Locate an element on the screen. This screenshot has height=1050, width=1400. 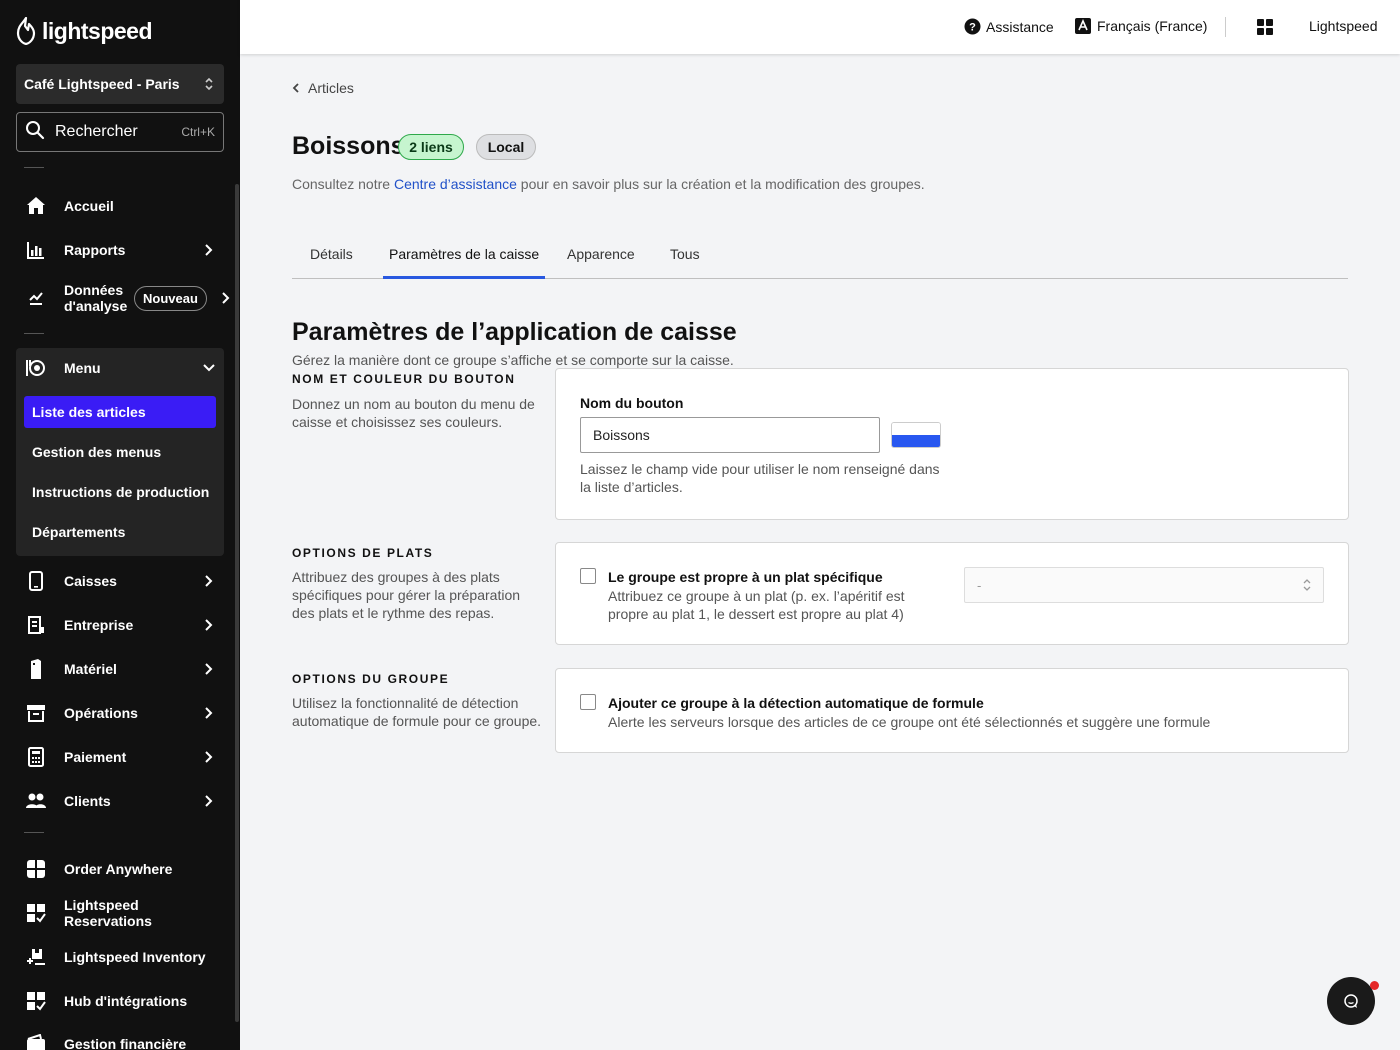
sidebar-item-label: Entreprise is located at coordinates (99, 625).